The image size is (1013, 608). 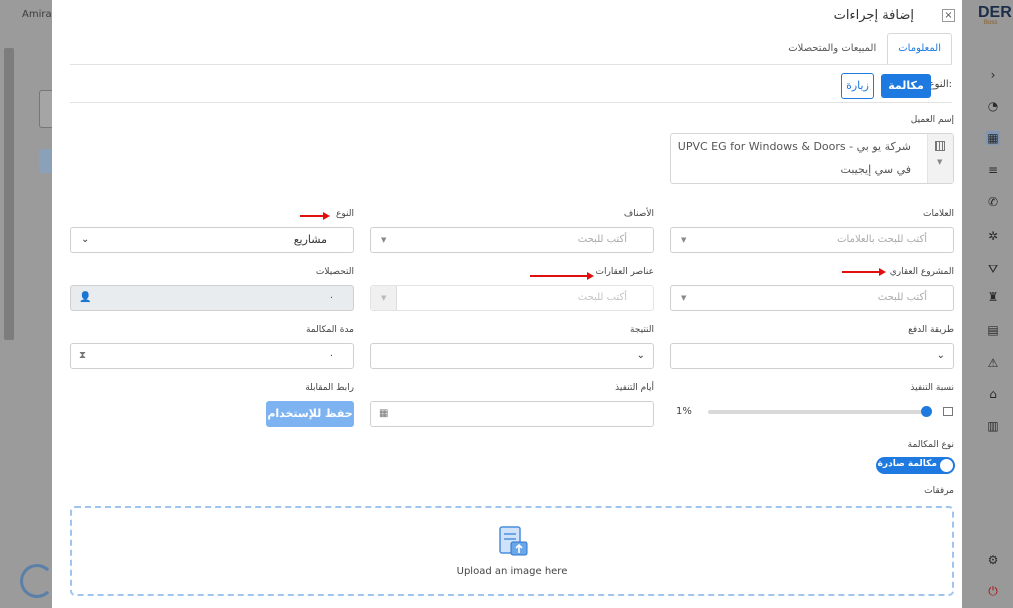 What do you see at coordinates (873, 15) in the screenshot?
I see `modal-title: إضافة إجراءات` at bounding box center [873, 15].